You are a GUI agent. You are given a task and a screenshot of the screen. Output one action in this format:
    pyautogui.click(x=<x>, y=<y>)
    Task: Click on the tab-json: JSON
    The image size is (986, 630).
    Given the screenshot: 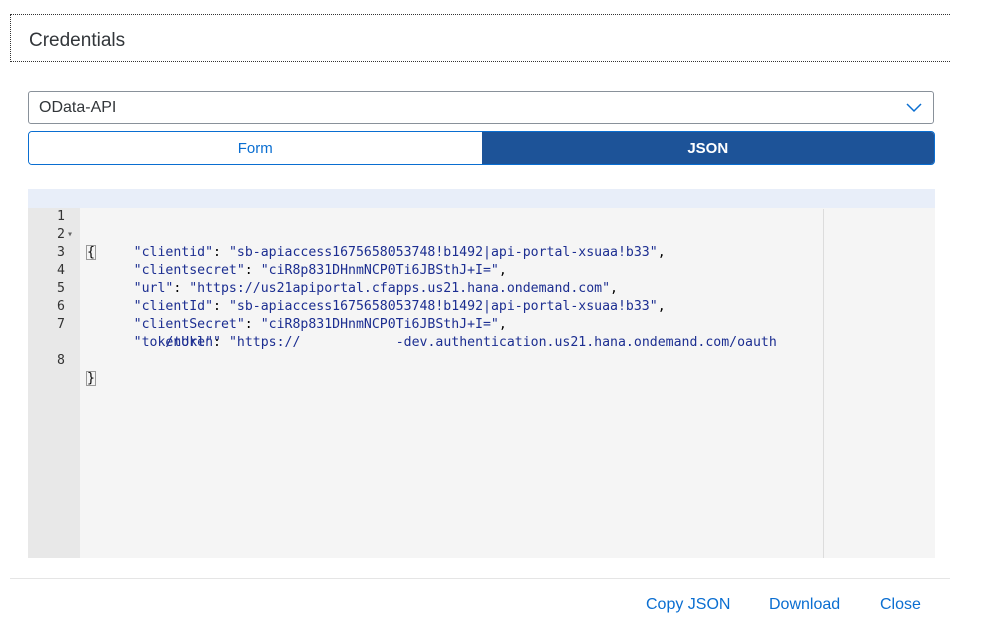 What is the action you would take?
    pyautogui.click(x=707, y=148)
    